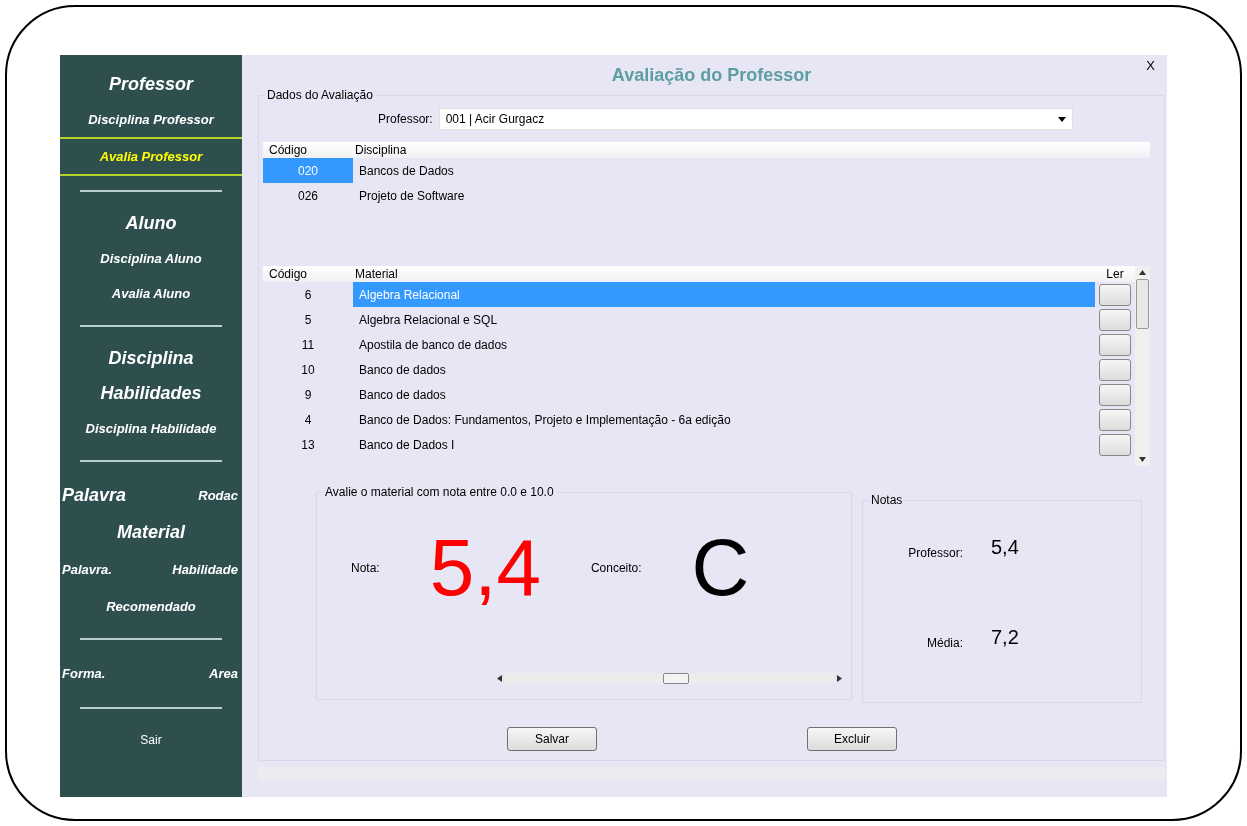 Image resolution: width=1247 pixels, height=826 pixels. I want to click on group-title: Dados do Avaliação, so click(320, 95).